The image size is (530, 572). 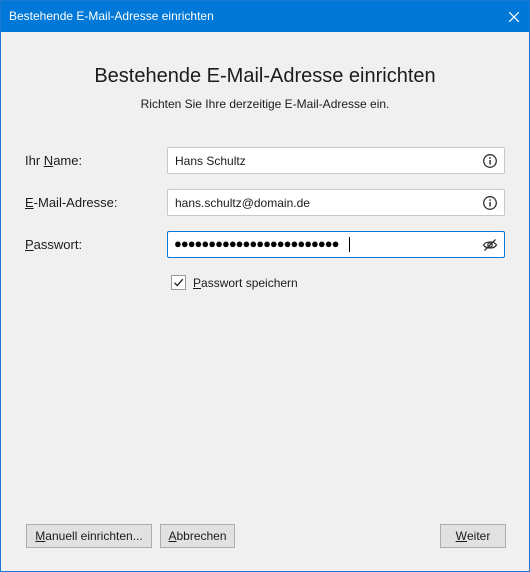 What do you see at coordinates (197, 536) in the screenshot?
I see `cancel-button: Abbrechen` at bounding box center [197, 536].